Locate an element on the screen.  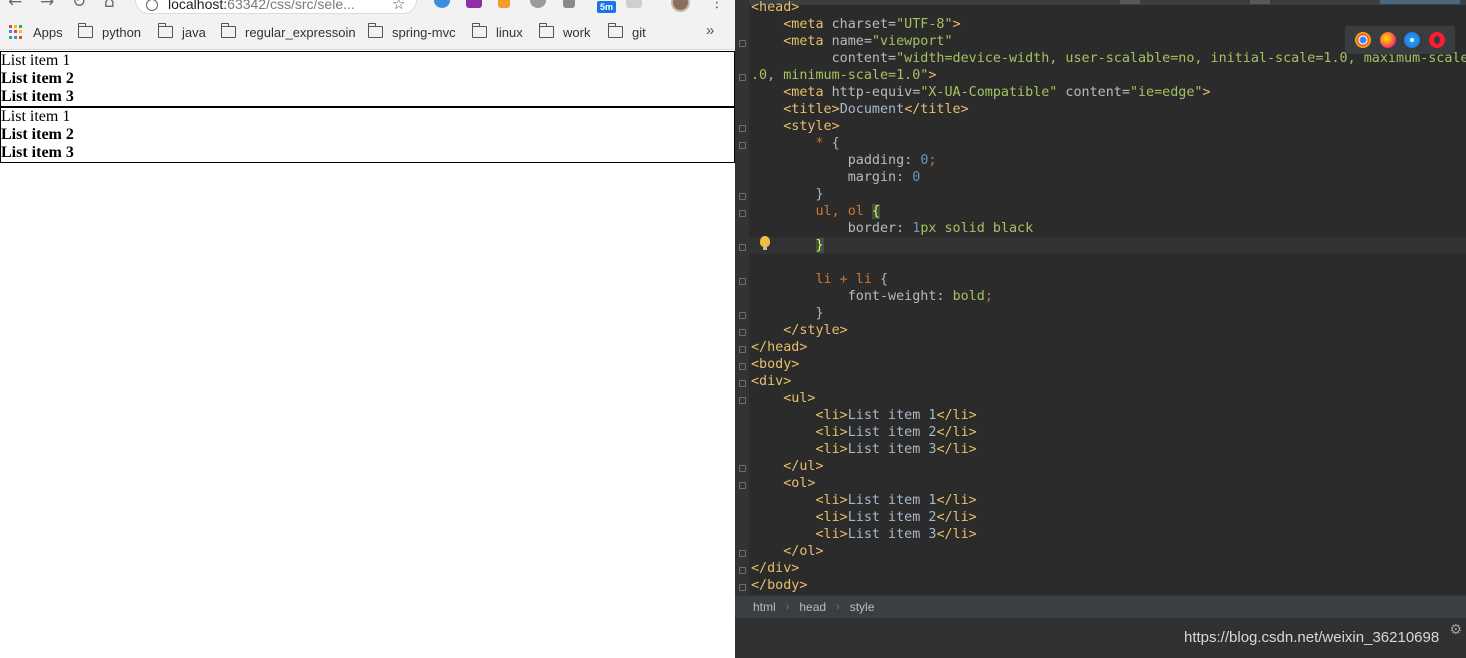
code-line: </ul> is located at coordinates (803, 466).